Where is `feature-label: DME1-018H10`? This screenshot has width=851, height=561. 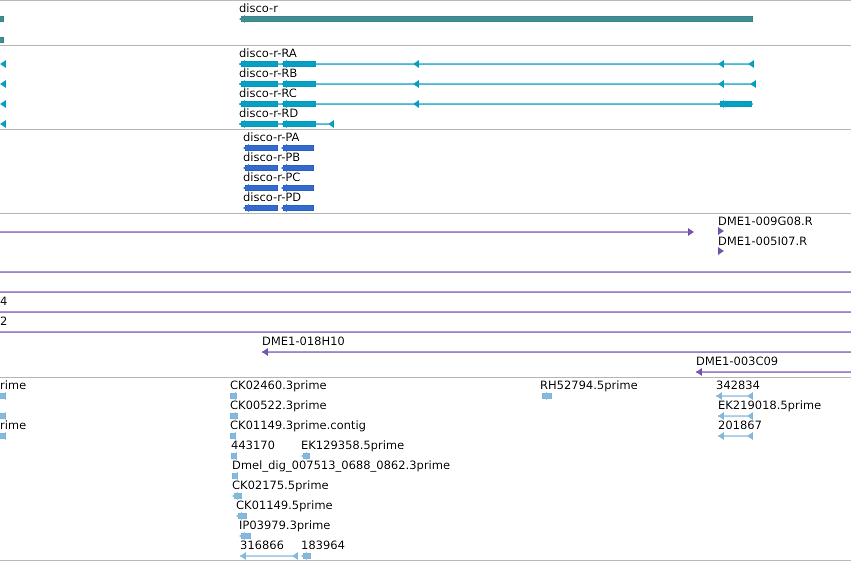 feature-label: DME1-018H10 is located at coordinates (303, 341).